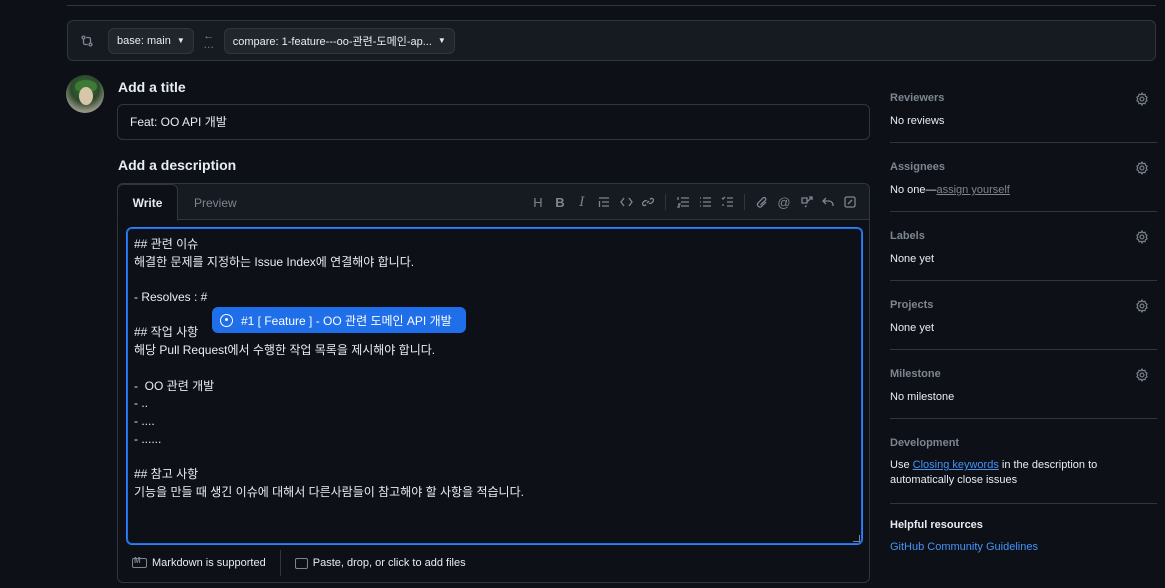 Image resolution: width=1165 pixels, height=588 pixels. Describe the element at coordinates (856, 538) in the screenshot. I see `resize-handle` at that location.